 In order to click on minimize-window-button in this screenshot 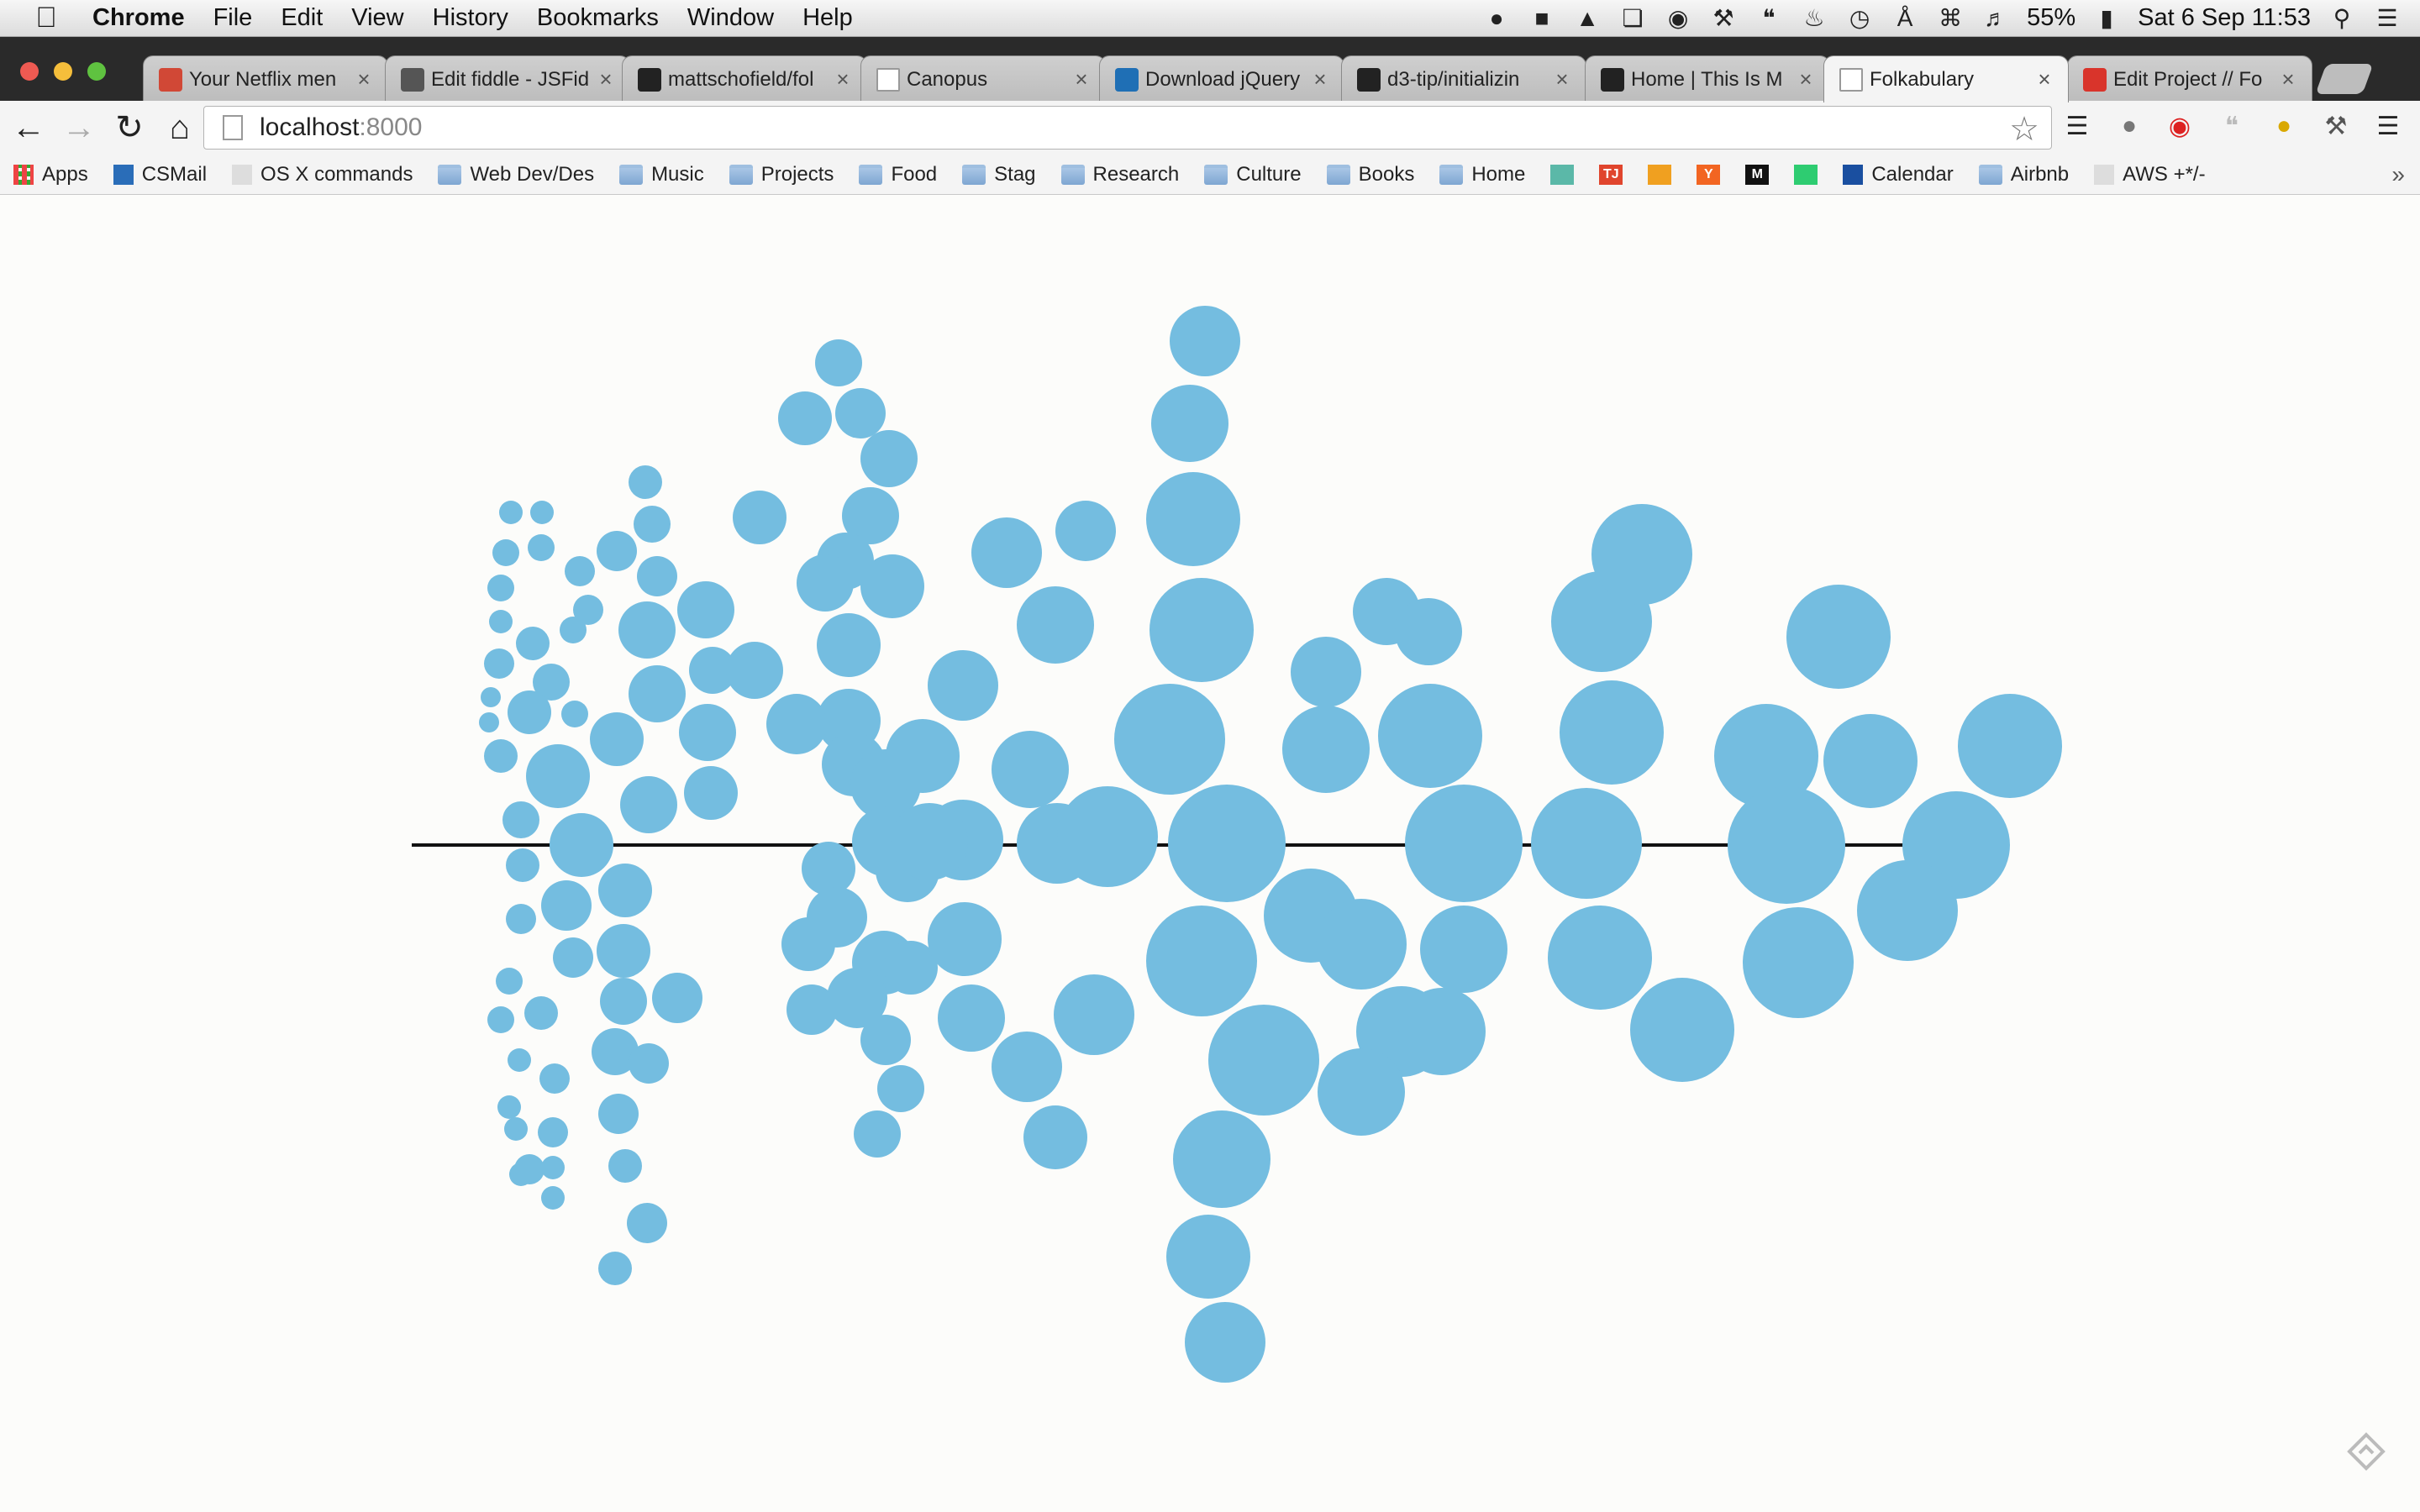, I will do `click(63, 71)`.